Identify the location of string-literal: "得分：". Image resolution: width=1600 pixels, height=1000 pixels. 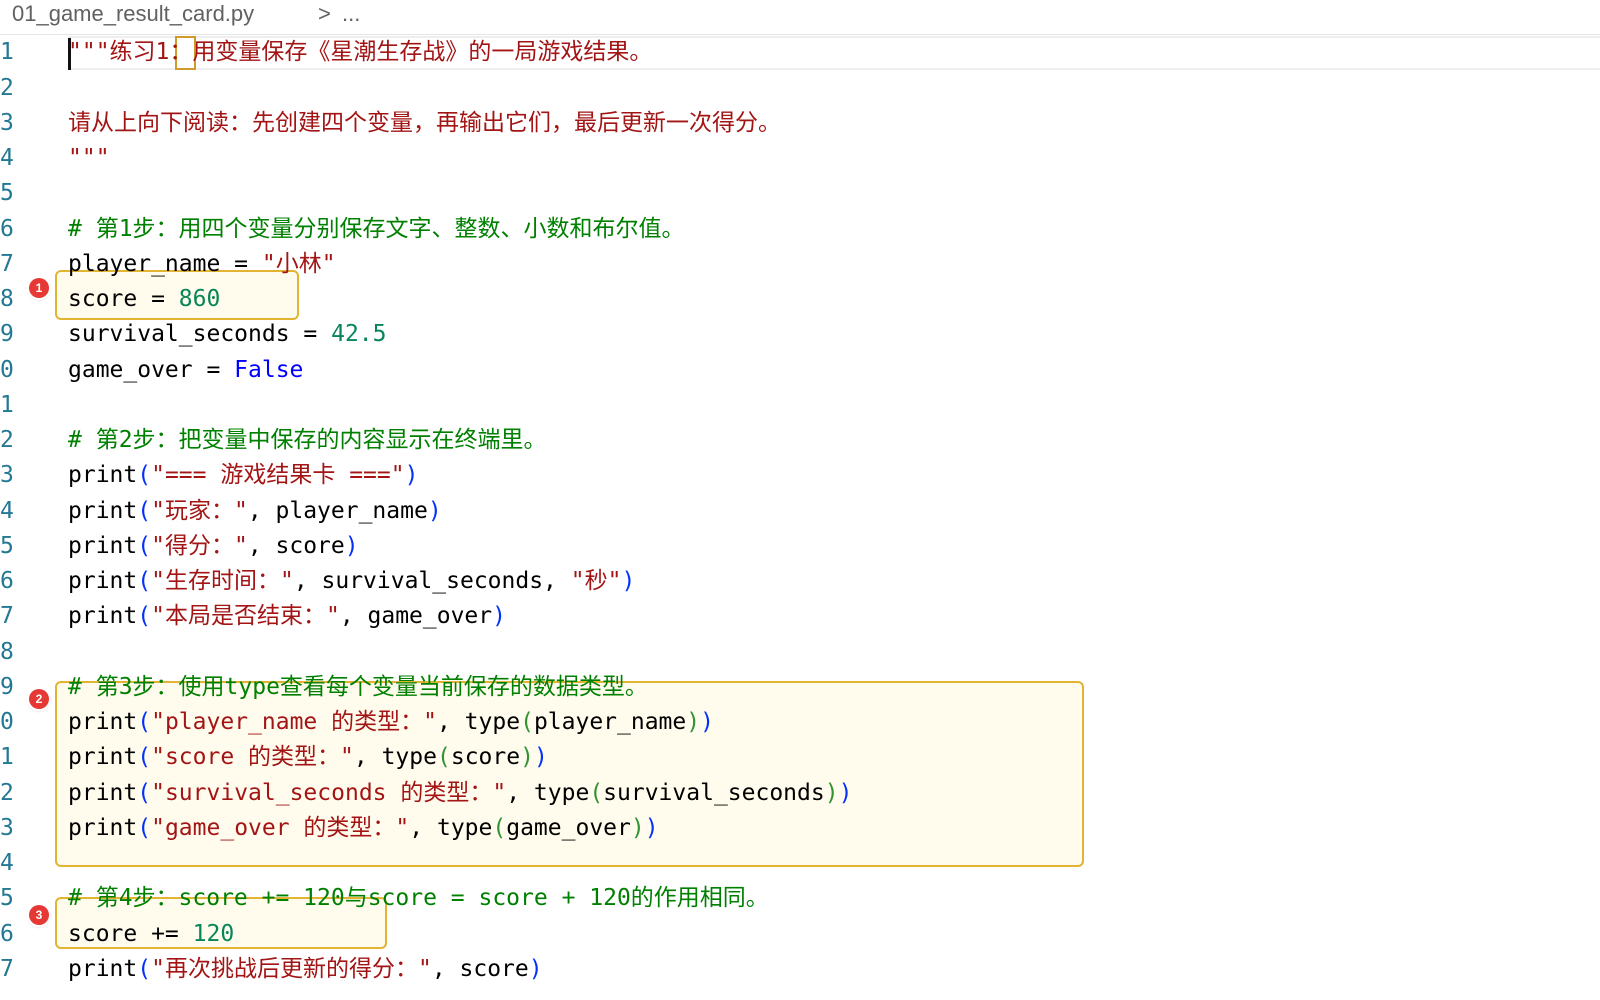
(199, 546).